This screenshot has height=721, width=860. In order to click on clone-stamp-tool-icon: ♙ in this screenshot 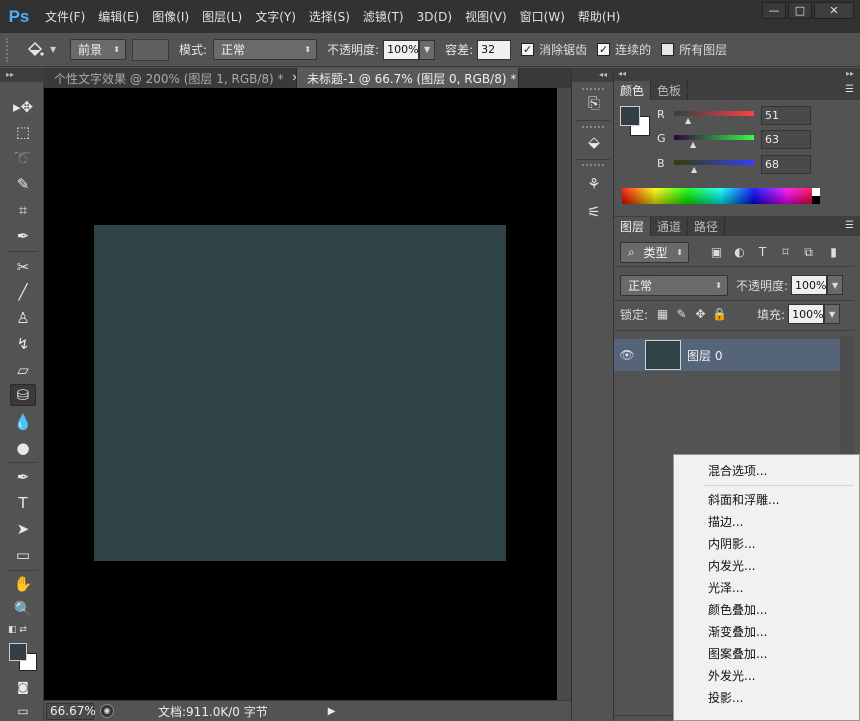, I will do `click(23, 318)`.